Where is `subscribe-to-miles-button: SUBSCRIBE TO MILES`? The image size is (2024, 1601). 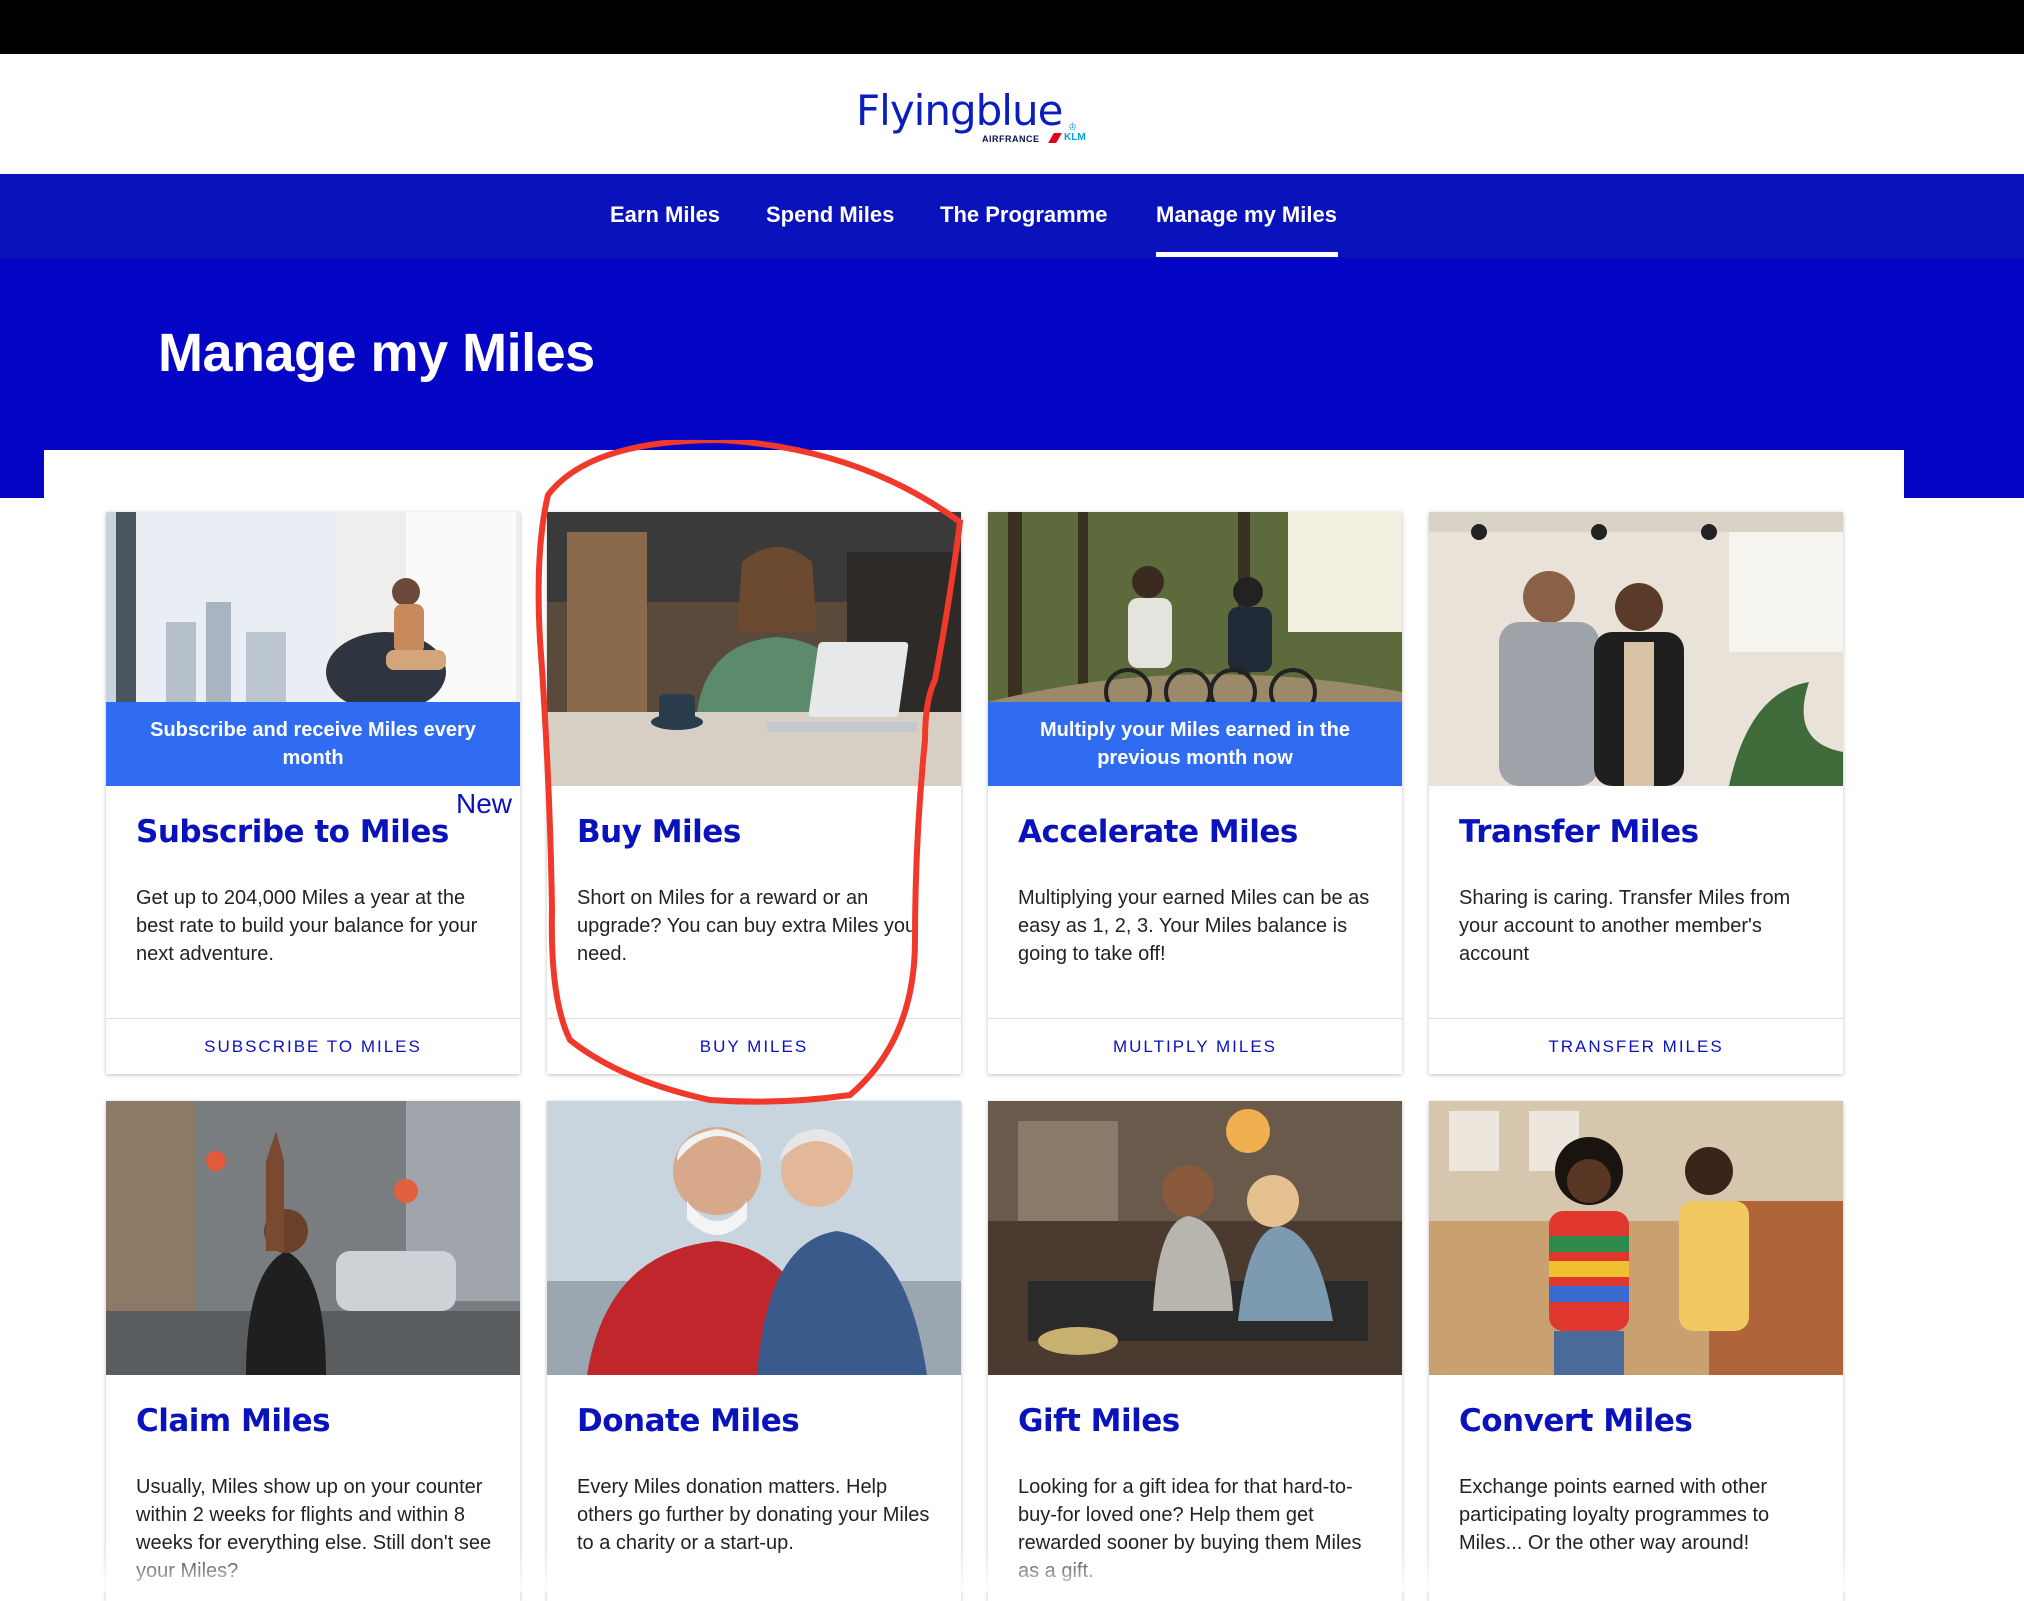 subscribe-to-miles-button: SUBSCRIBE TO MILES is located at coordinates (313, 1046).